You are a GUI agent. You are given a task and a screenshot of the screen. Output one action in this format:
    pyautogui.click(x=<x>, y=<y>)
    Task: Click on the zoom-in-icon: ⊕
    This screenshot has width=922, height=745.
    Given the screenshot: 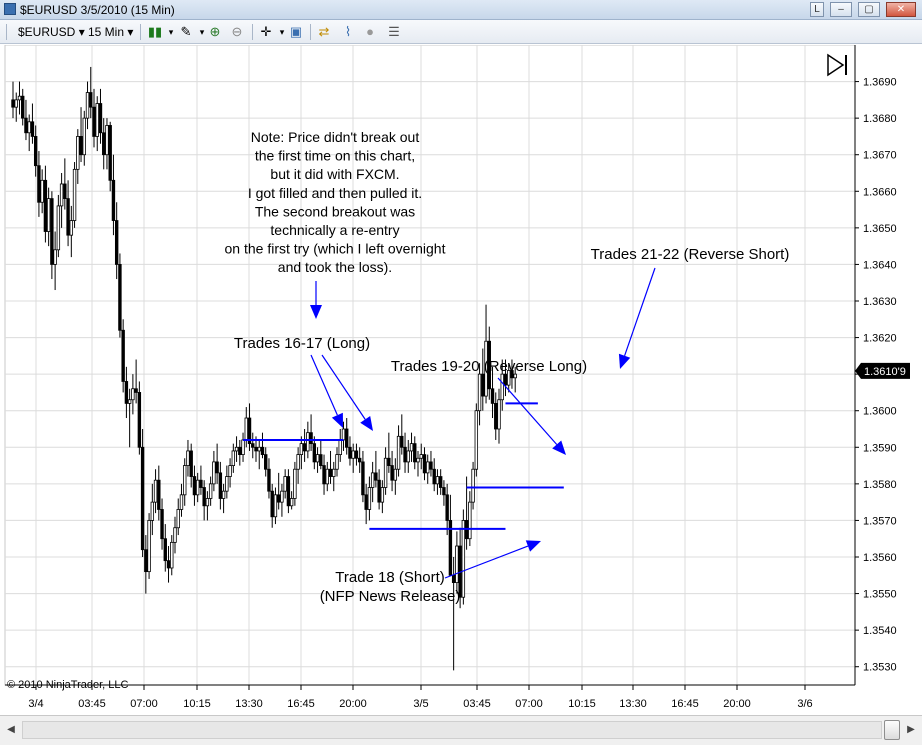 What is the action you would take?
    pyautogui.click(x=215, y=32)
    